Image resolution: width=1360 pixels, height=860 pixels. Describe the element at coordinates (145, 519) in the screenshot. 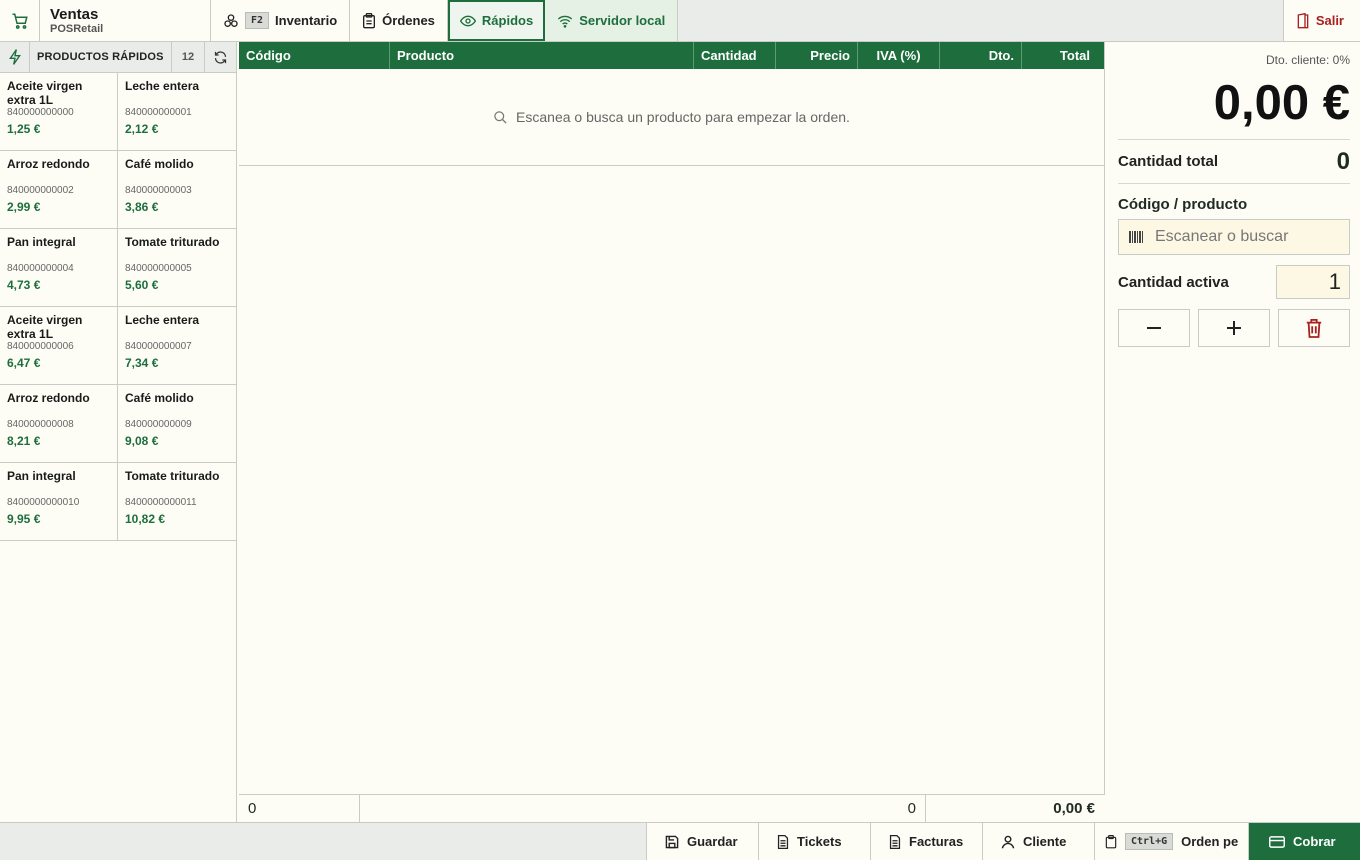

I see `product-price: 10,82 €` at that location.